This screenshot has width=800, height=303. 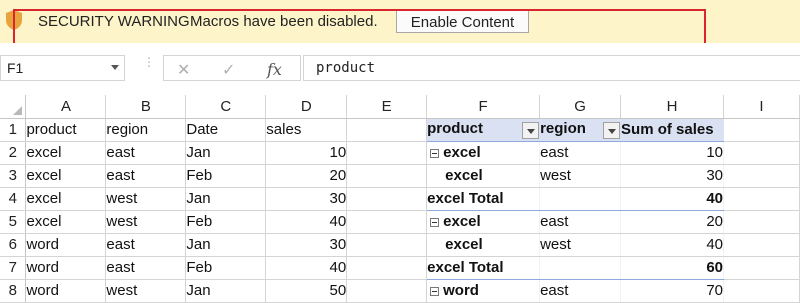 What do you see at coordinates (13, 268) in the screenshot?
I see `row-header: 7` at bounding box center [13, 268].